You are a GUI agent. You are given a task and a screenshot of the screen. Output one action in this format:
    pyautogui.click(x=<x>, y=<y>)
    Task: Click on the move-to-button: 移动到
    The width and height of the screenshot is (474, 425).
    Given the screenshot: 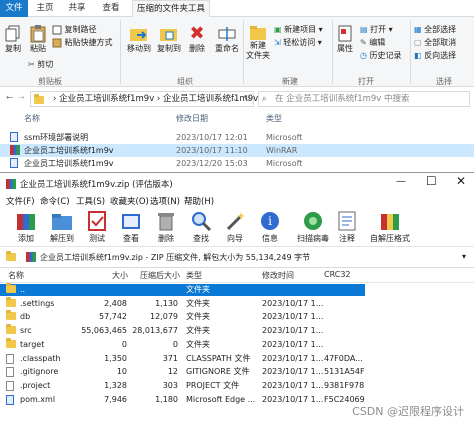 What is the action you would take?
    pyautogui.click(x=139, y=39)
    